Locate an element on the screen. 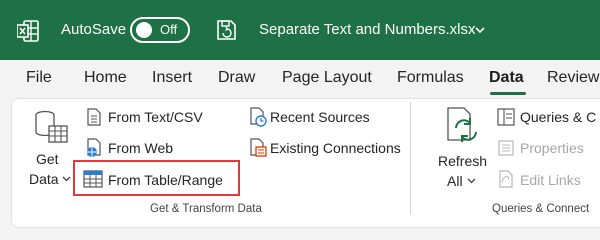  text-file-icon is located at coordinates (94, 117).